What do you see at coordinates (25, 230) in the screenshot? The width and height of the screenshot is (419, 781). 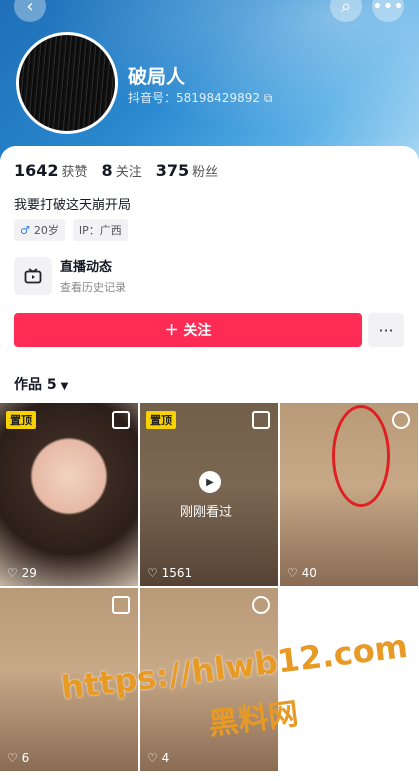 I see `male-icon: ♂` at bounding box center [25, 230].